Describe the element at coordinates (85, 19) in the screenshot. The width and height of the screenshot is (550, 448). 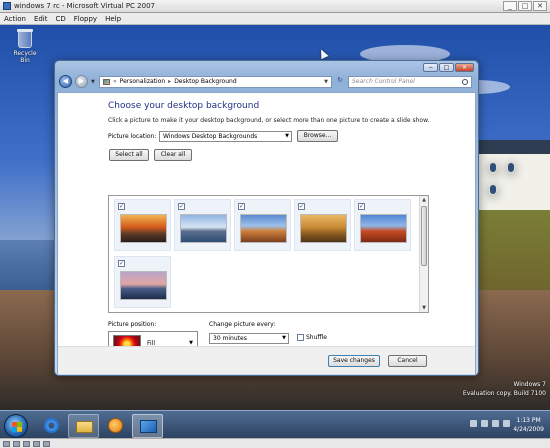
I see `menu-floppy: Floppy` at that location.